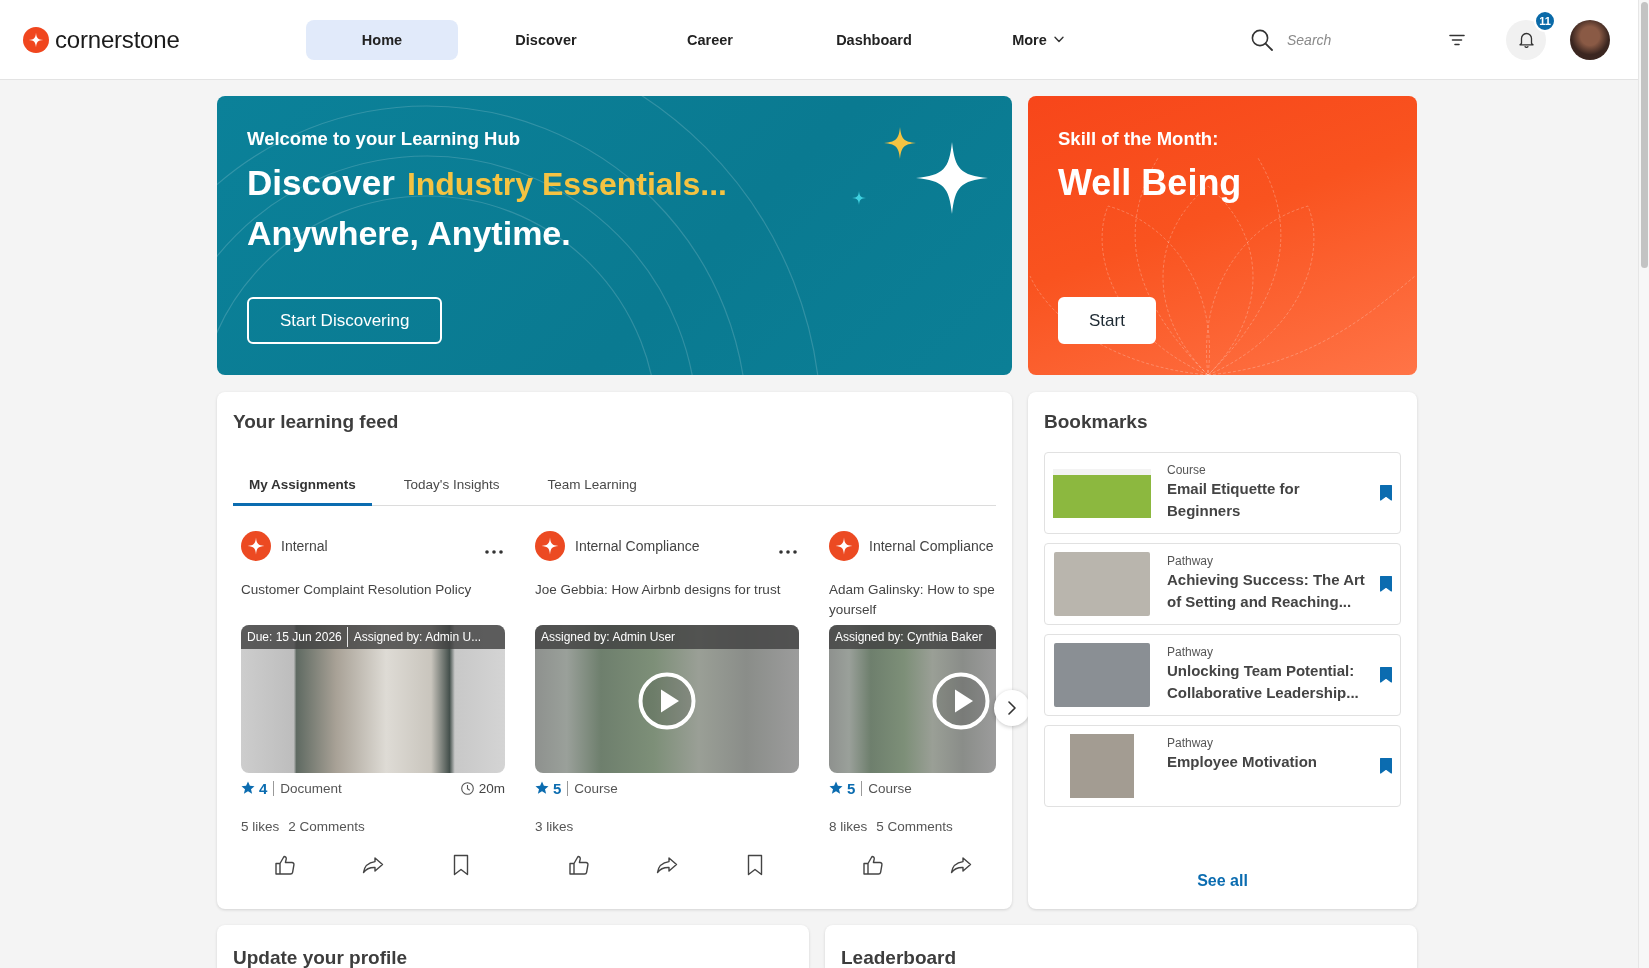 This screenshot has width=1649, height=968. I want to click on start-button: Start, so click(1107, 320).